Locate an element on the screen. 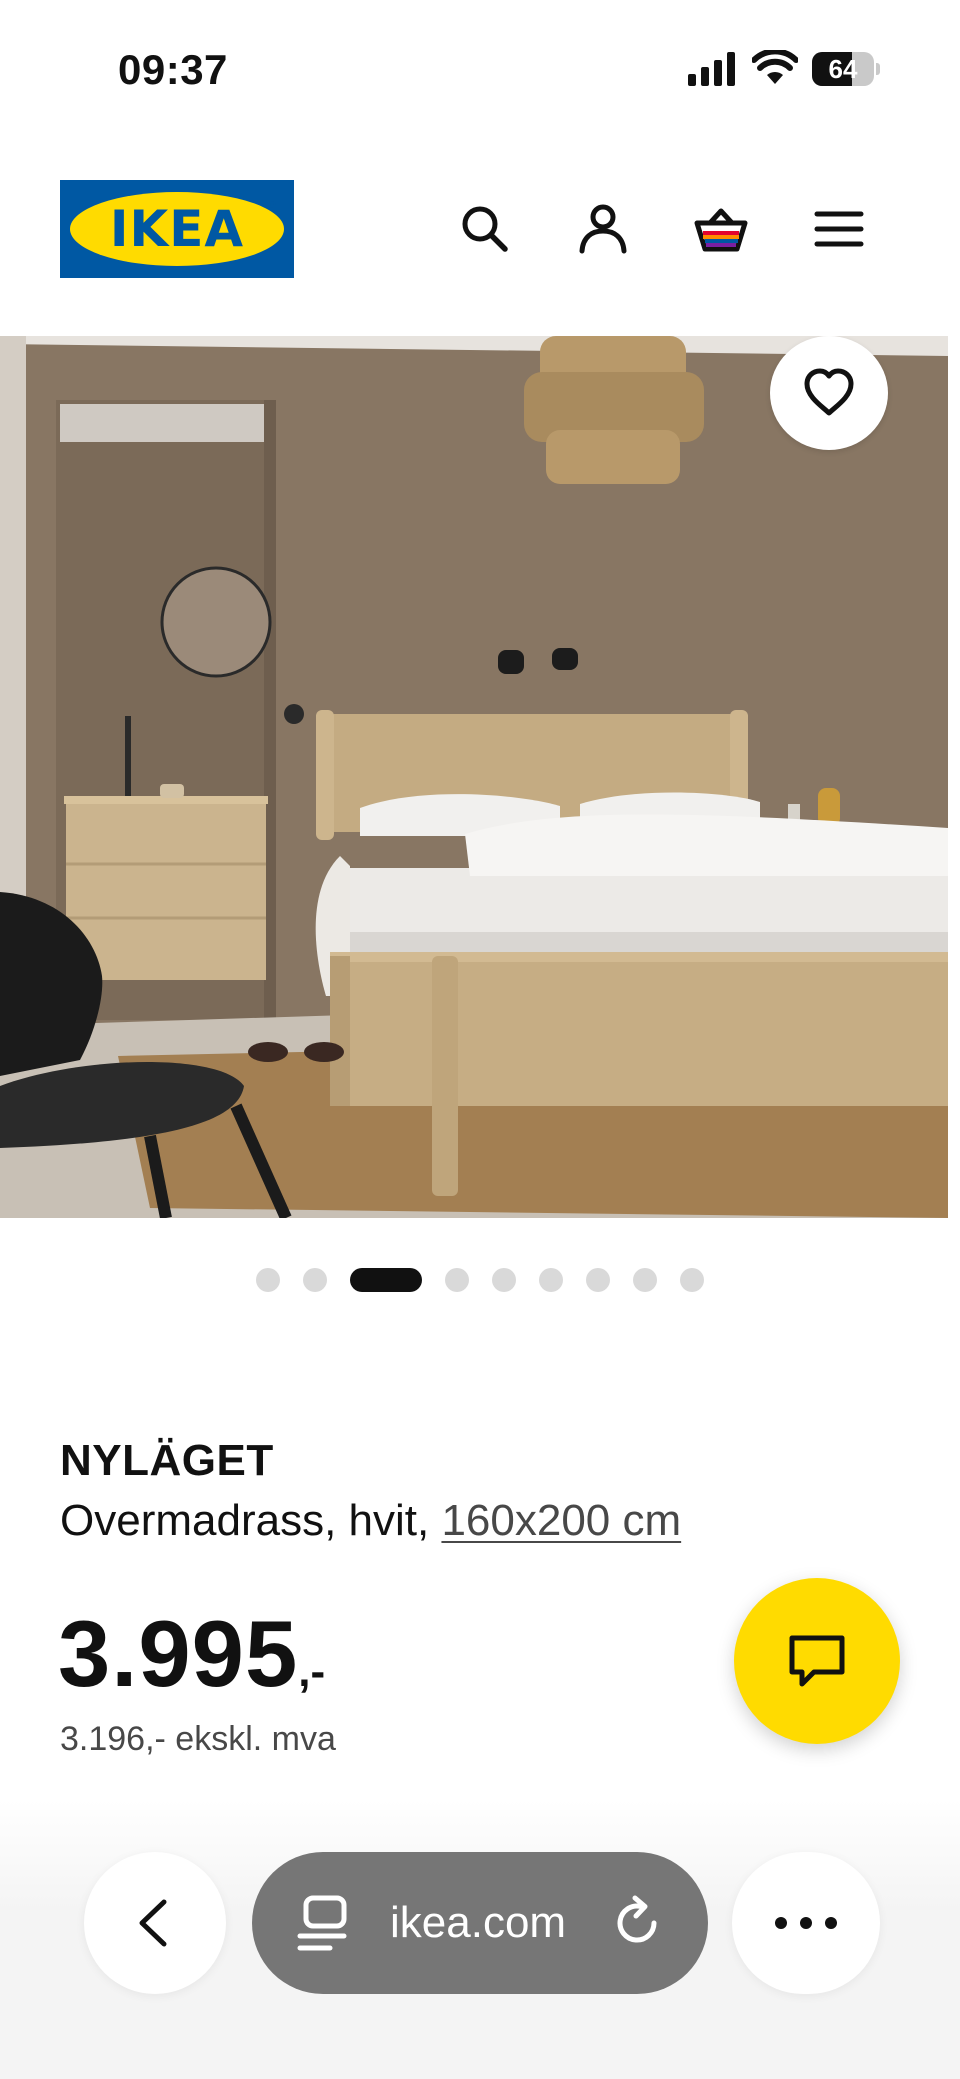  search-icon is located at coordinates (485, 229).